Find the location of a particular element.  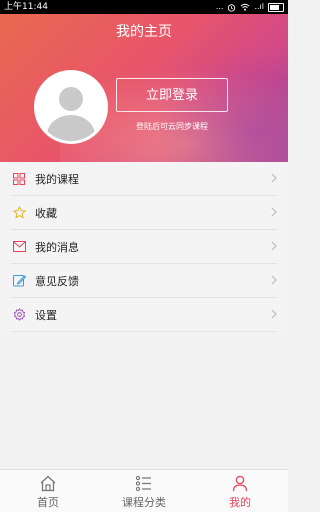

status-icons: ... ..ıl is located at coordinates (250, 7).